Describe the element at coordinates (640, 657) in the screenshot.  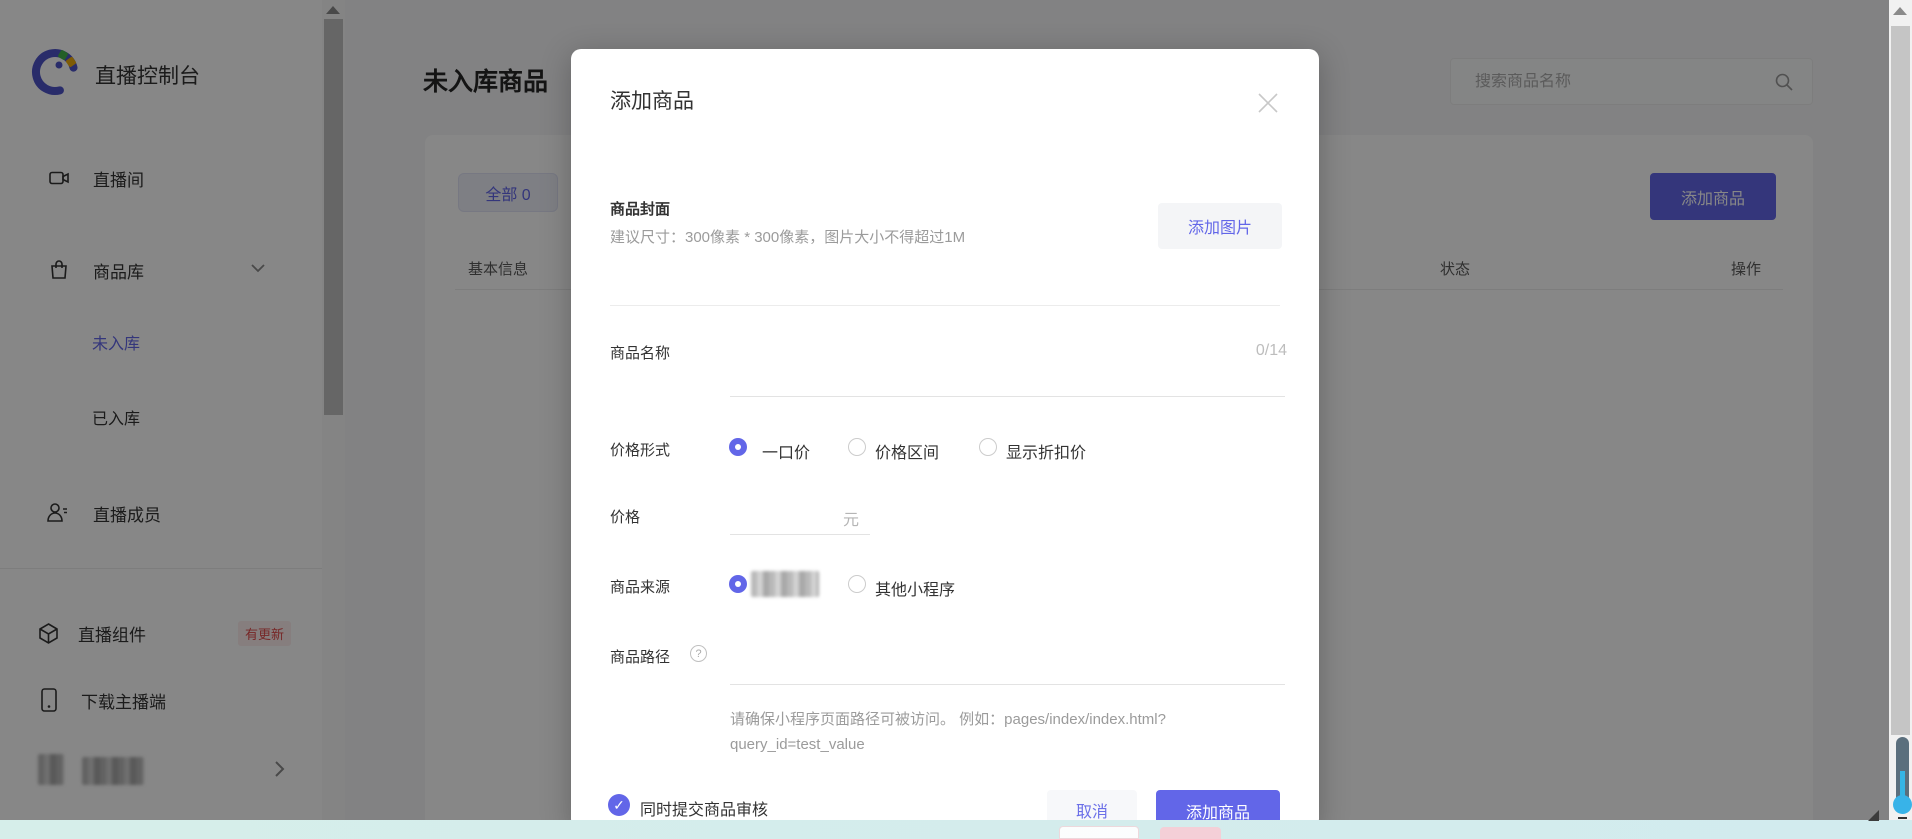
I see `path-label: 商品路径` at that location.